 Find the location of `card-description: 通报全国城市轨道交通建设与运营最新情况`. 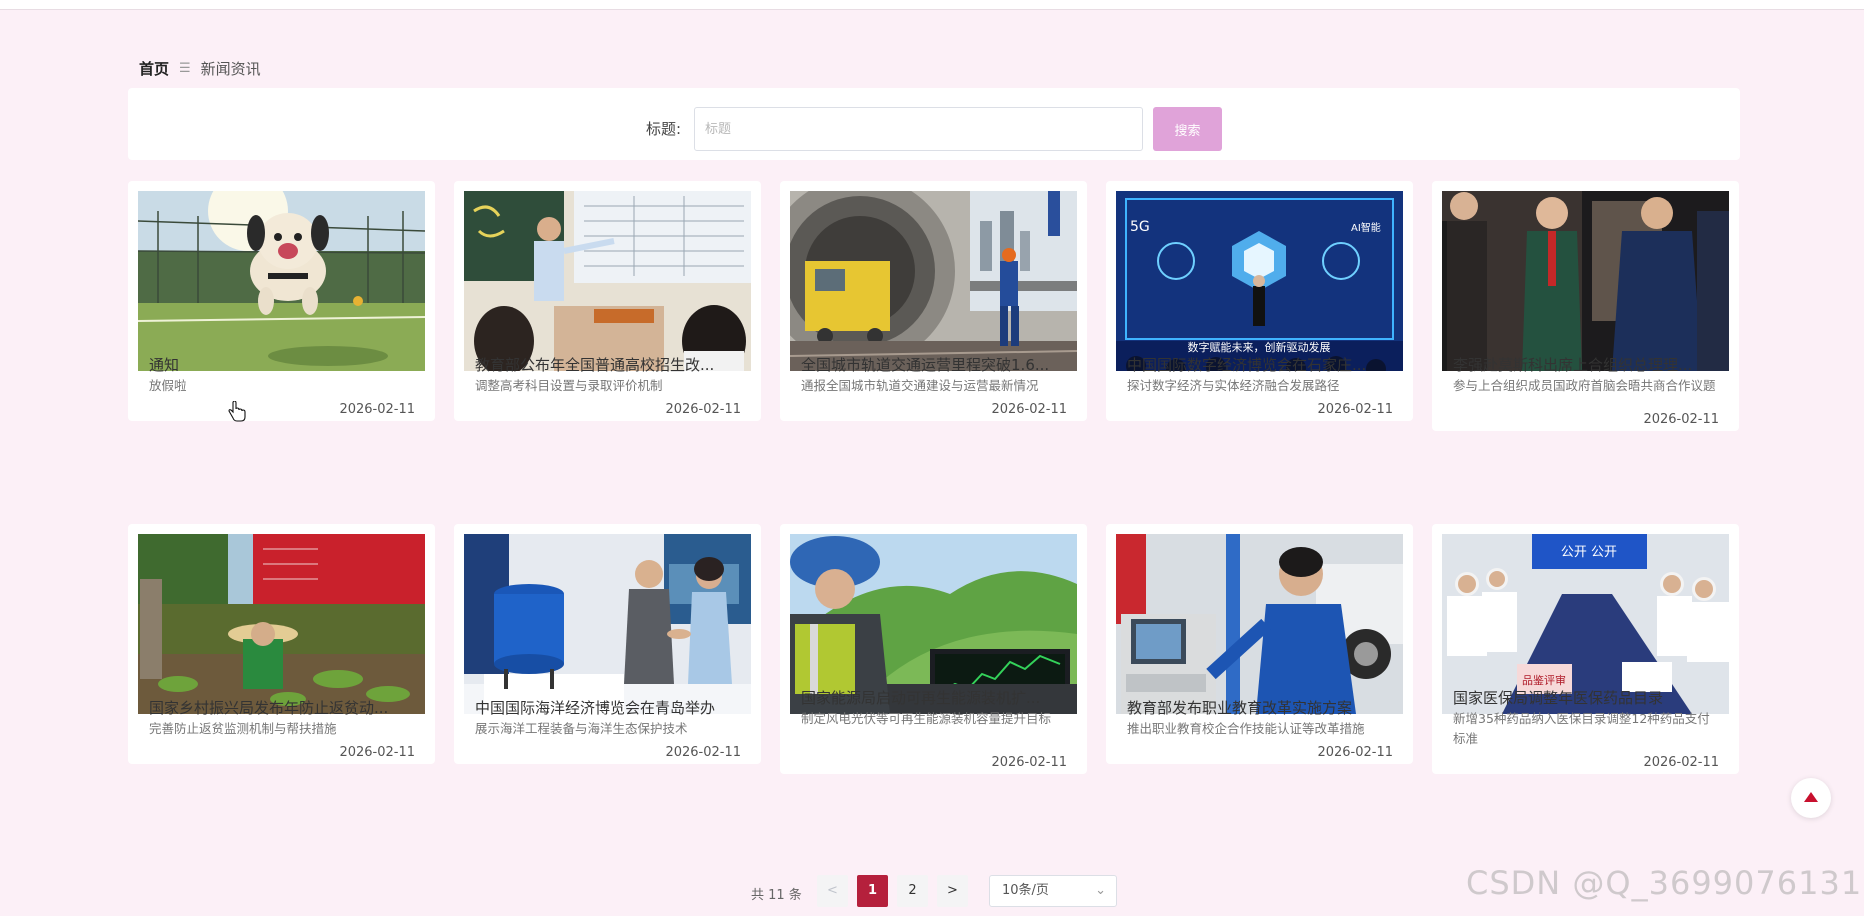

card-description: 通报全国城市轨道交通建设与运营最新情况 is located at coordinates (920, 385).